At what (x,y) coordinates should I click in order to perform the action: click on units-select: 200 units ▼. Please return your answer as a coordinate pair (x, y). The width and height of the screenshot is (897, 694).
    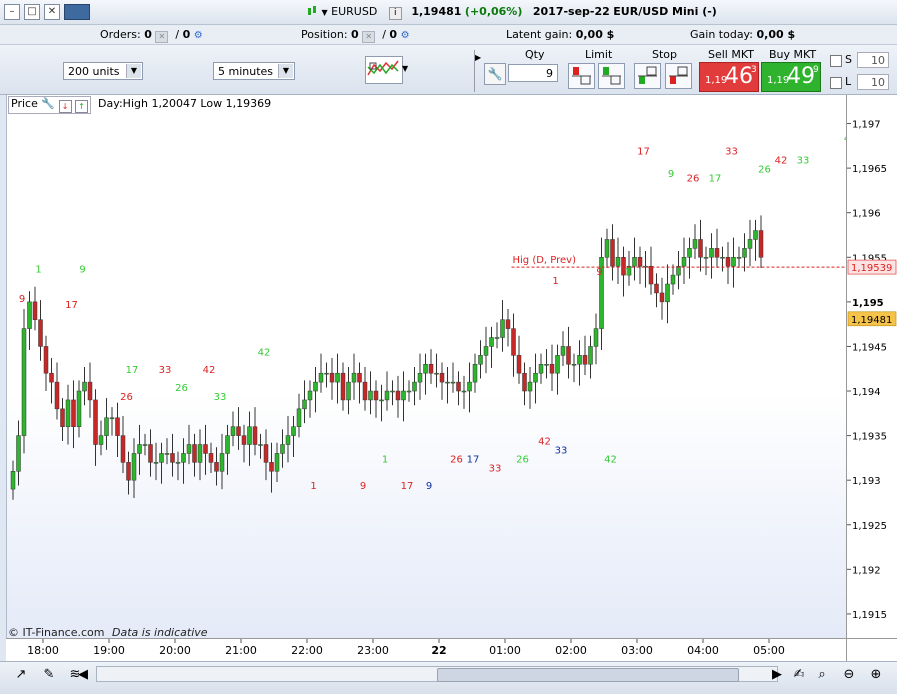
    Looking at the image, I should click on (103, 71).